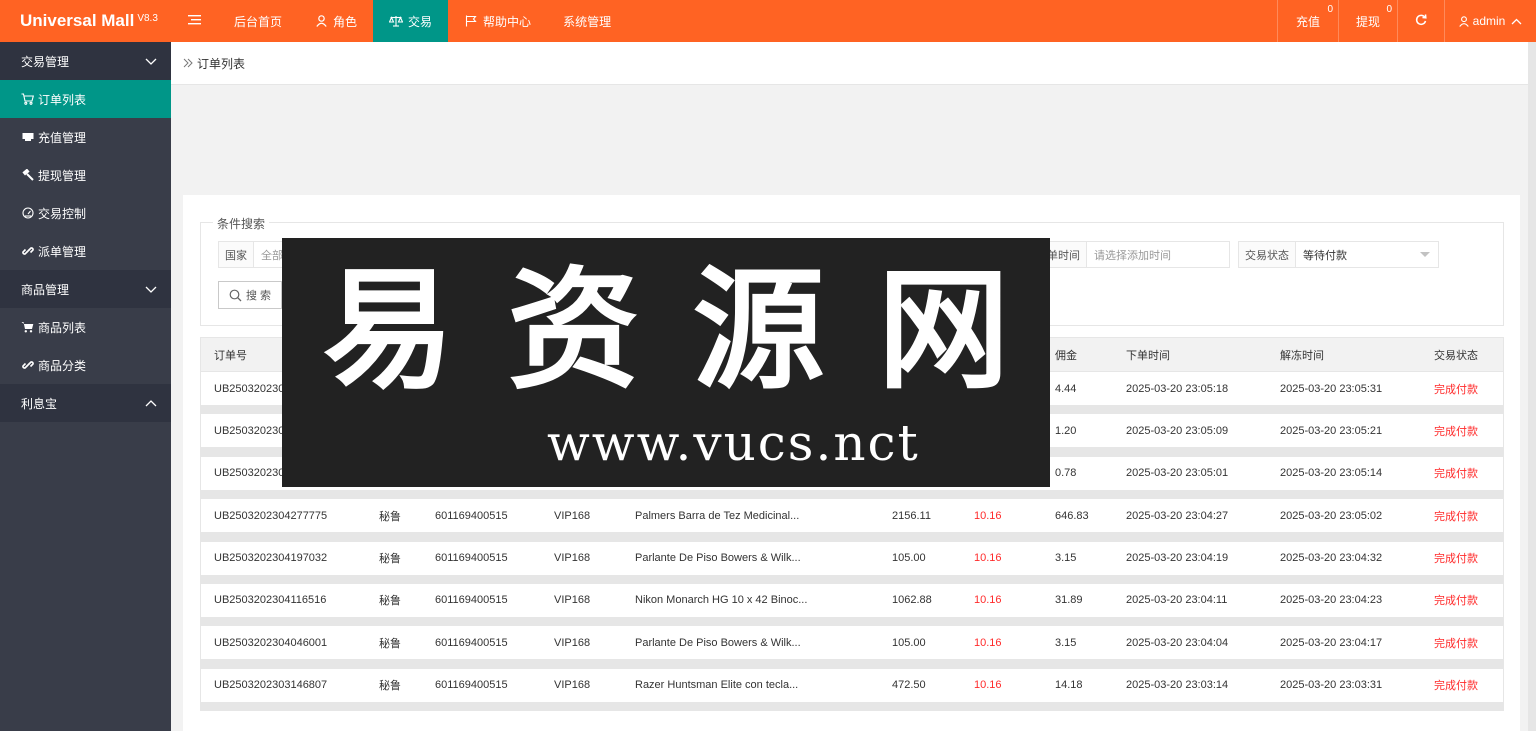  What do you see at coordinates (1066, 558) in the screenshot?
I see `cell-commission: 3.15` at bounding box center [1066, 558].